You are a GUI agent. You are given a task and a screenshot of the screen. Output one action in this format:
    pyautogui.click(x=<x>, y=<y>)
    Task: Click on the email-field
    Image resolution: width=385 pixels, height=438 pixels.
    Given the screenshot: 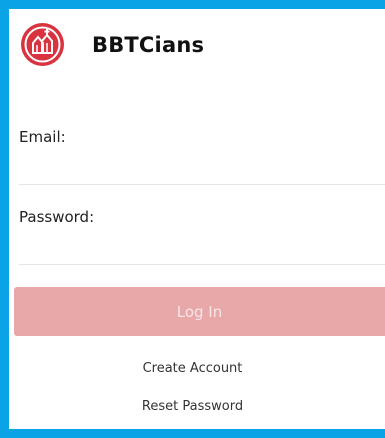 What is the action you would take?
    pyautogui.click(x=202, y=169)
    